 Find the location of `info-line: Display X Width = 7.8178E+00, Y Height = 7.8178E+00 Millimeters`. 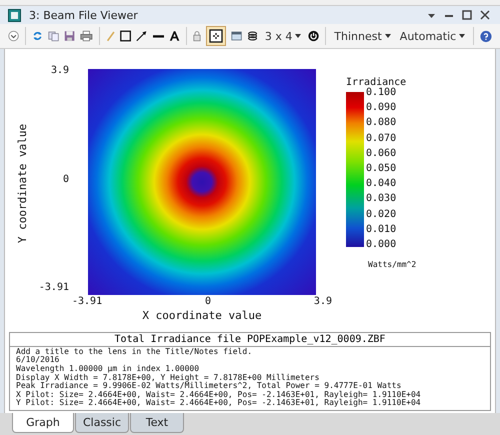

info-line: Display X Width = 7.8178E+00, Y Height = 7.8178E+00 Millimeters is located at coordinates (168, 378).